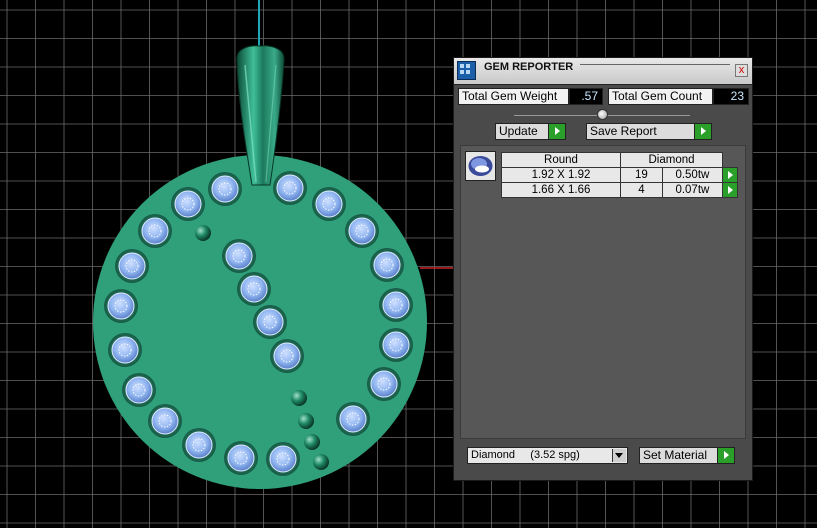 Image resolution: width=817 pixels, height=528 pixels. I want to click on title-divider, so click(655, 64).